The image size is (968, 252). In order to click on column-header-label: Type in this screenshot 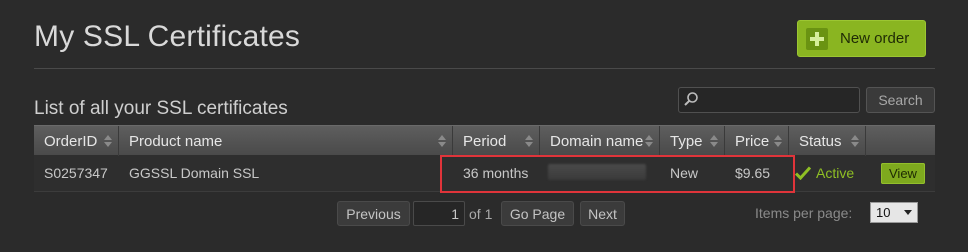, I will do `click(686, 141)`.